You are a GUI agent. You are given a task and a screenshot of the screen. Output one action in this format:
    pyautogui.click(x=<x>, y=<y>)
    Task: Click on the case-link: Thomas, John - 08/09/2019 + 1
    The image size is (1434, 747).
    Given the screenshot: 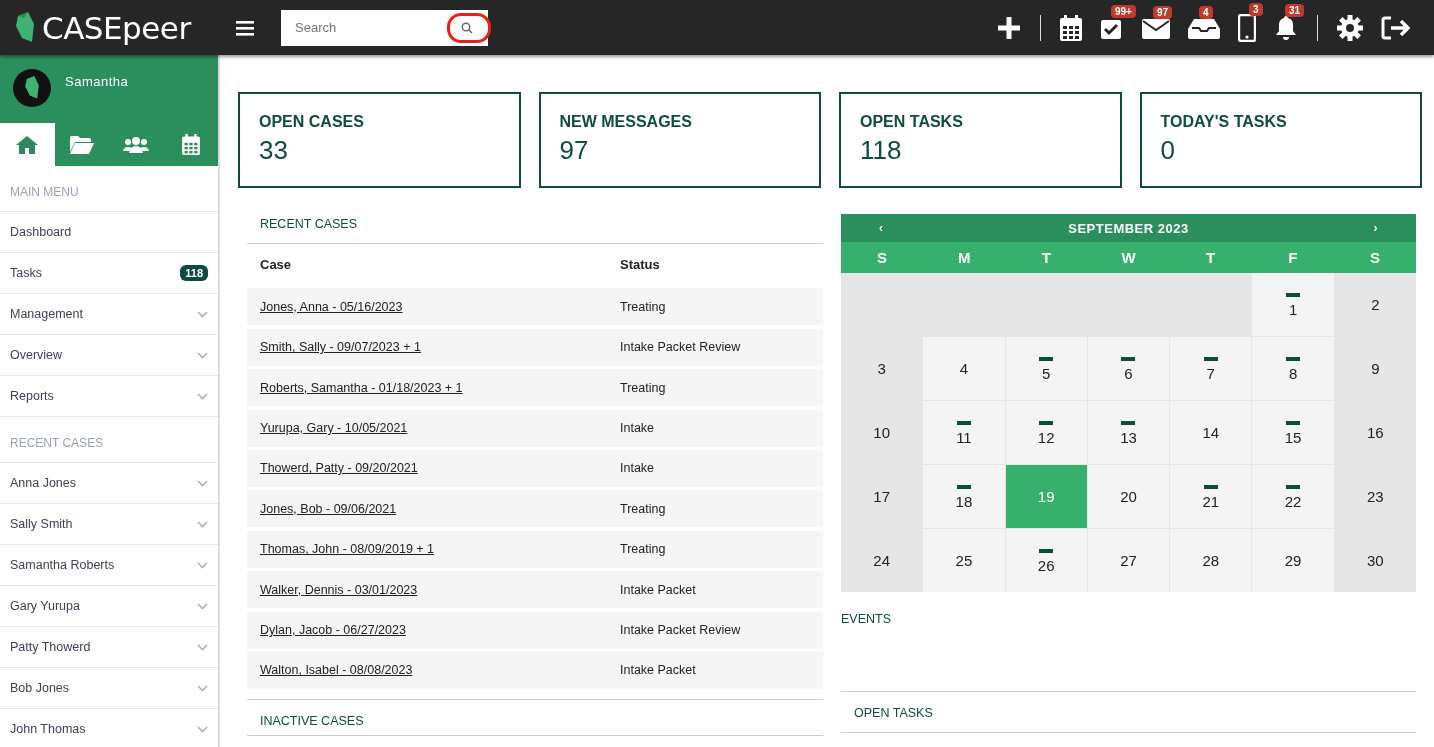 What is the action you would take?
    pyautogui.click(x=347, y=549)
    